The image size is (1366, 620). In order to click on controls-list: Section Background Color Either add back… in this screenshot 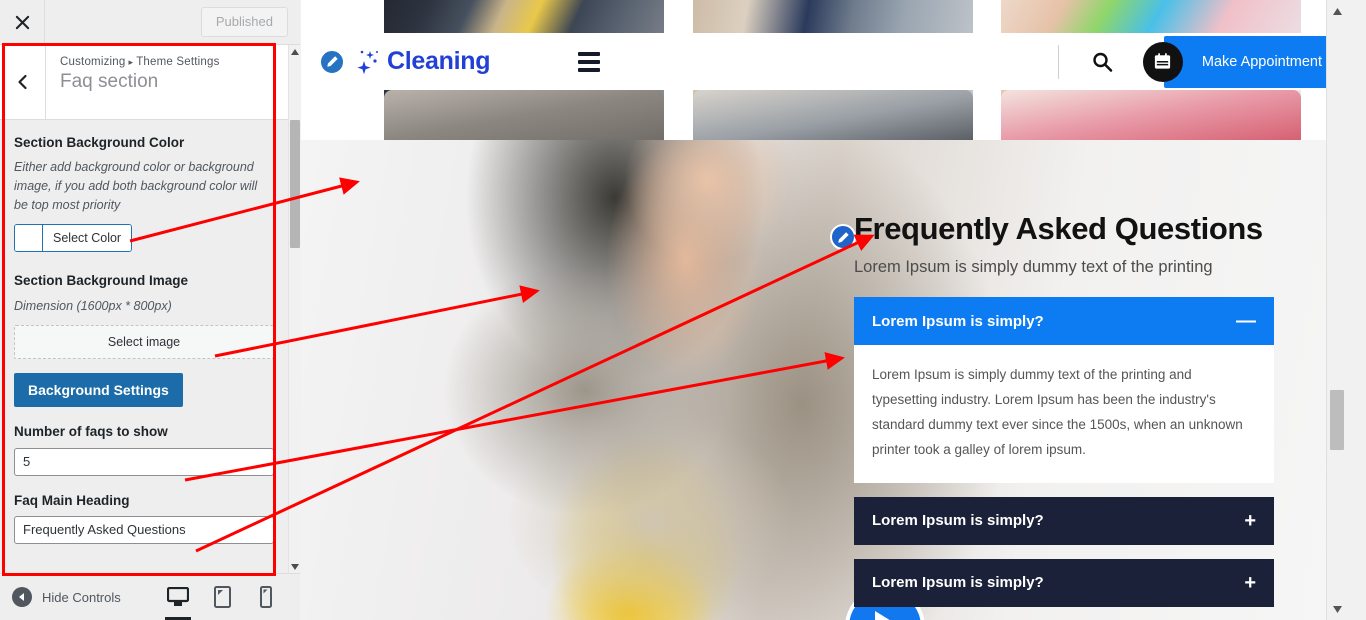, I will do `click(144, 332)`.